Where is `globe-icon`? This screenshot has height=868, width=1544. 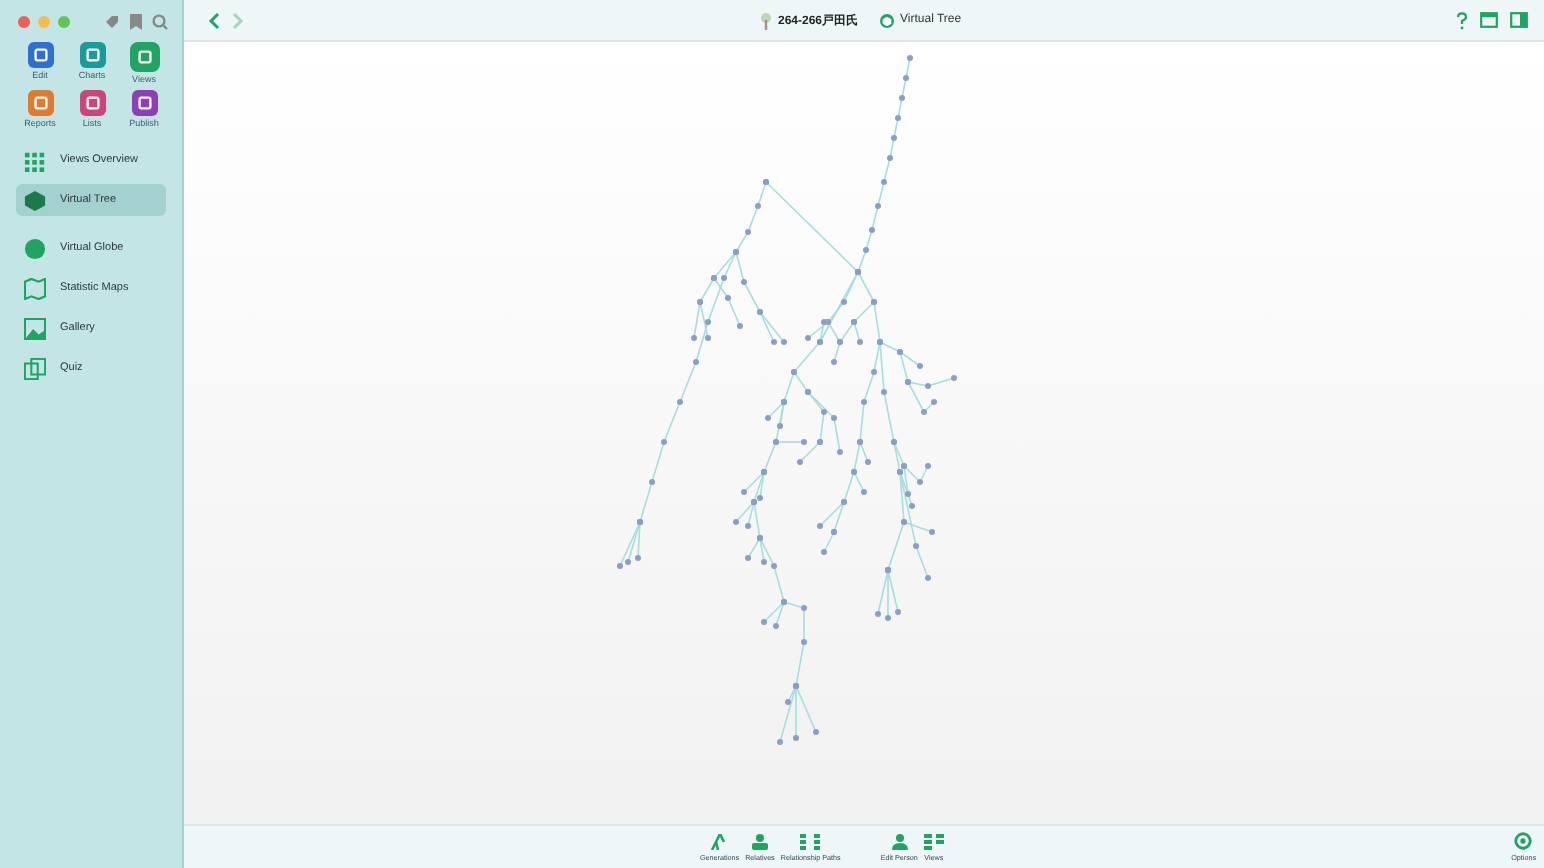
globe-icon is located at coordinates (35, 248).